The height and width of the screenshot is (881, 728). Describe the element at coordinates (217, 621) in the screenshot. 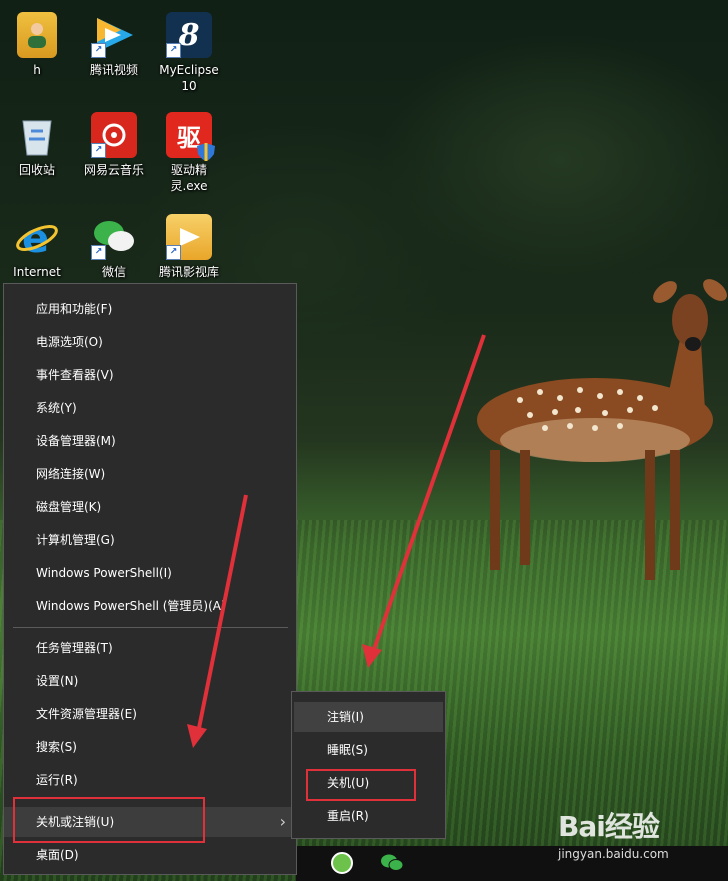

I see `annotation-arrow-left` at that location.